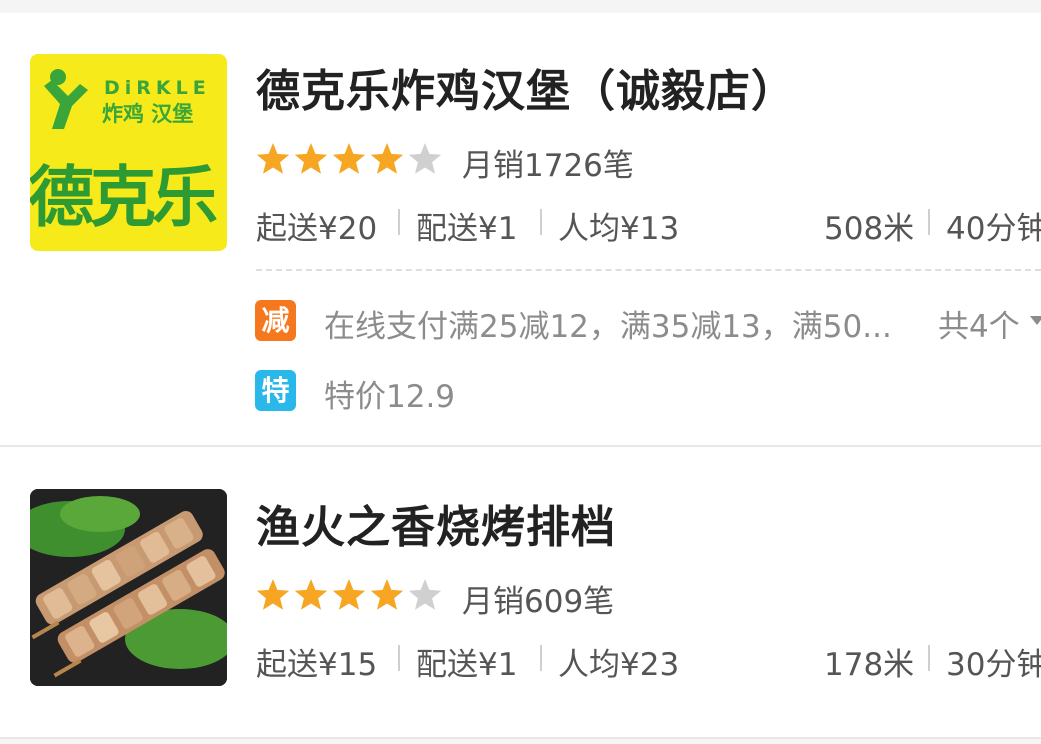 This screenshot has height=744, width=1041. Describe the element at coordinates (147, 114) in the screenshot. I see `logo-brand-cn: 炸鸡 汉堡` at that location.